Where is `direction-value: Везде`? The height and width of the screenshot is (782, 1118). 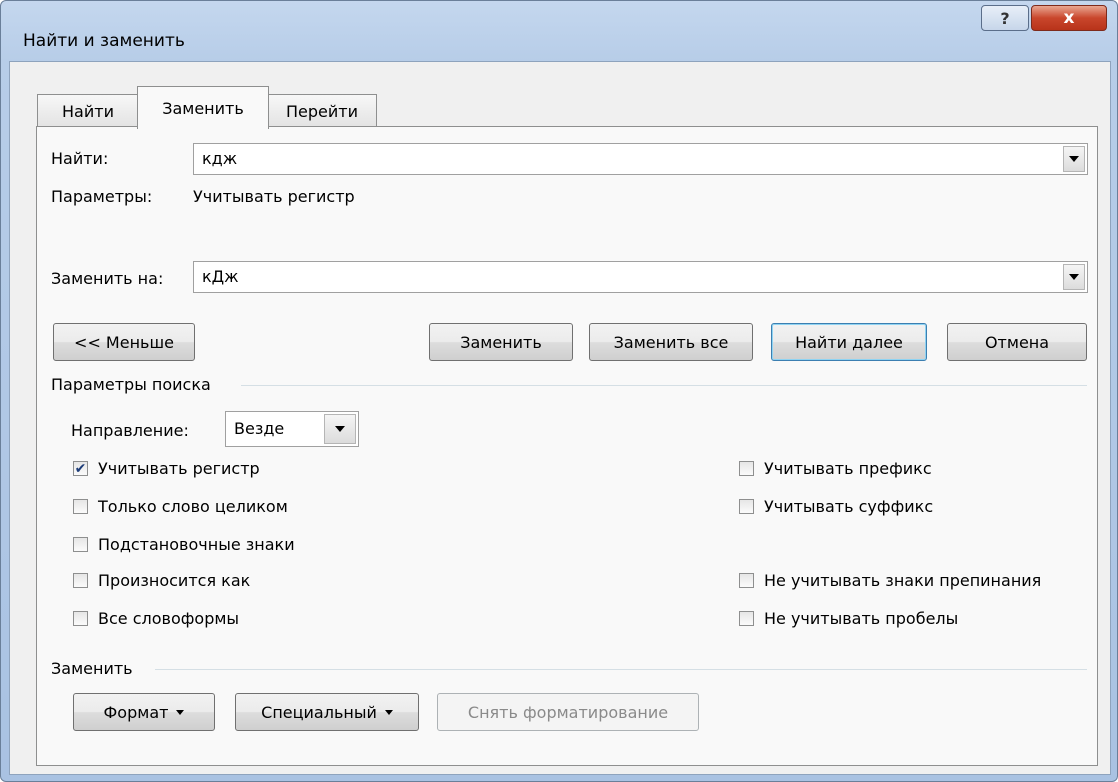 direction-value: Везде is located at coordinates (259, 428).